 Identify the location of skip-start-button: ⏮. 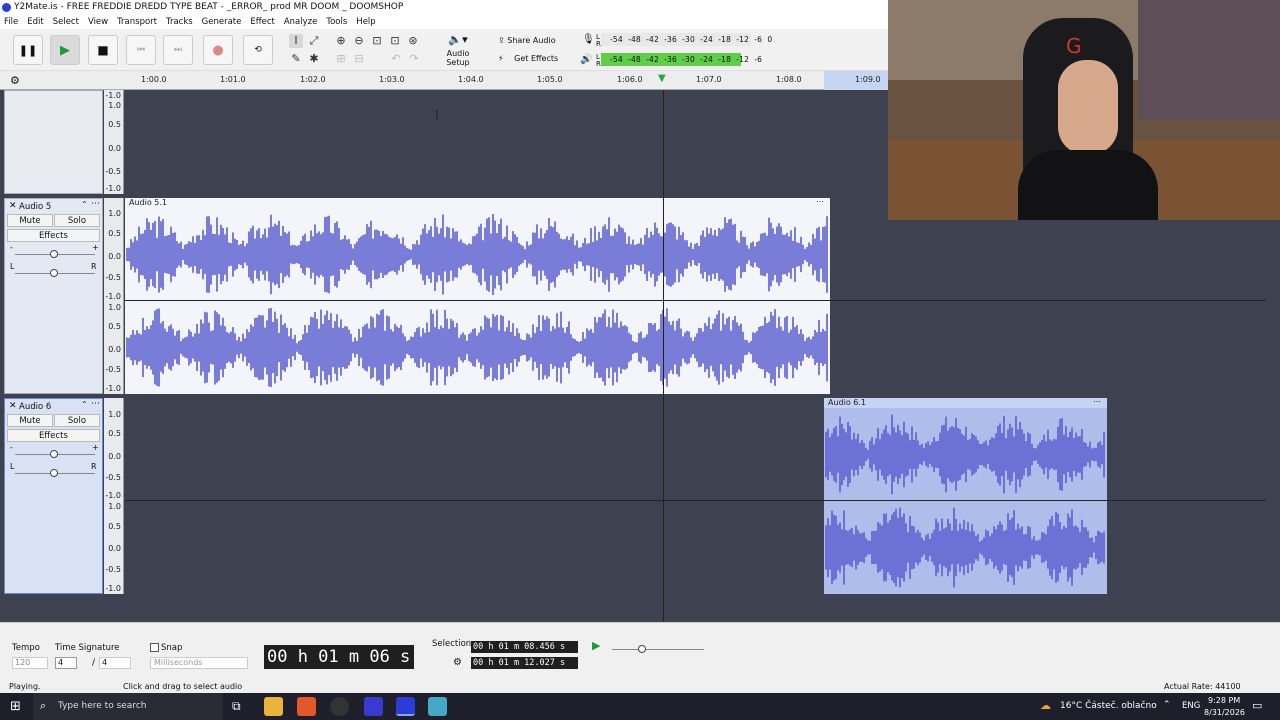
(141, 50).